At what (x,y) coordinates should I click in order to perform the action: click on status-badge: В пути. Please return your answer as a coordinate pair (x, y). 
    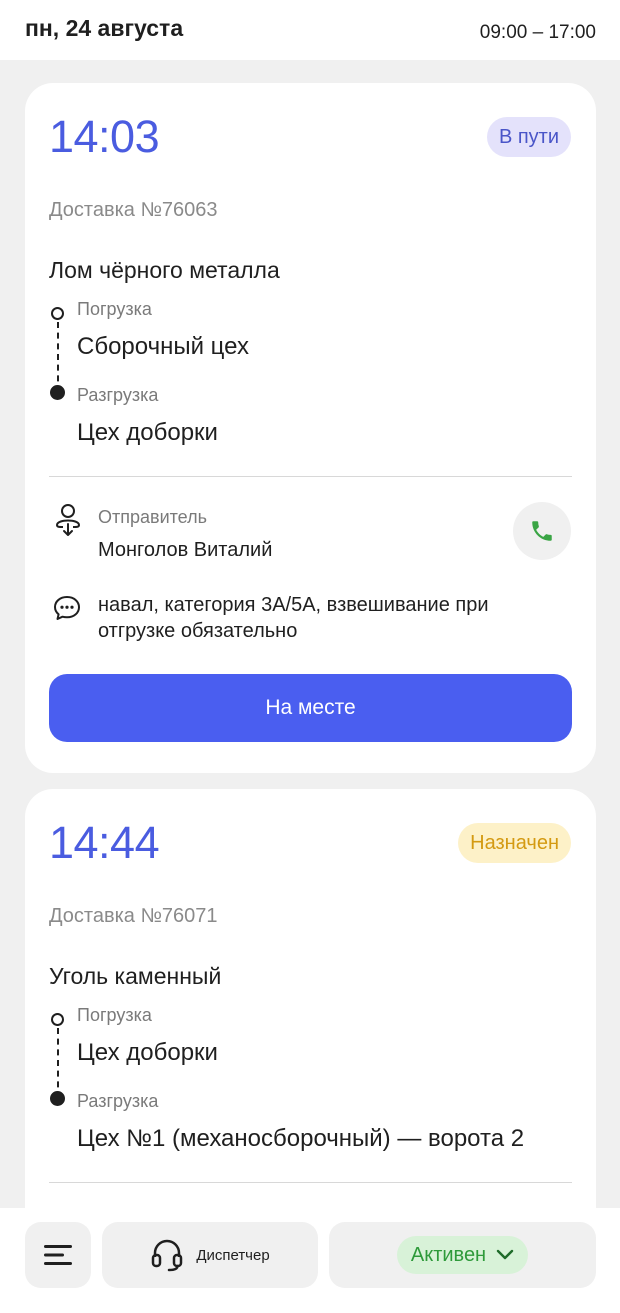
    Looking at the image, I should click on (528, 137).